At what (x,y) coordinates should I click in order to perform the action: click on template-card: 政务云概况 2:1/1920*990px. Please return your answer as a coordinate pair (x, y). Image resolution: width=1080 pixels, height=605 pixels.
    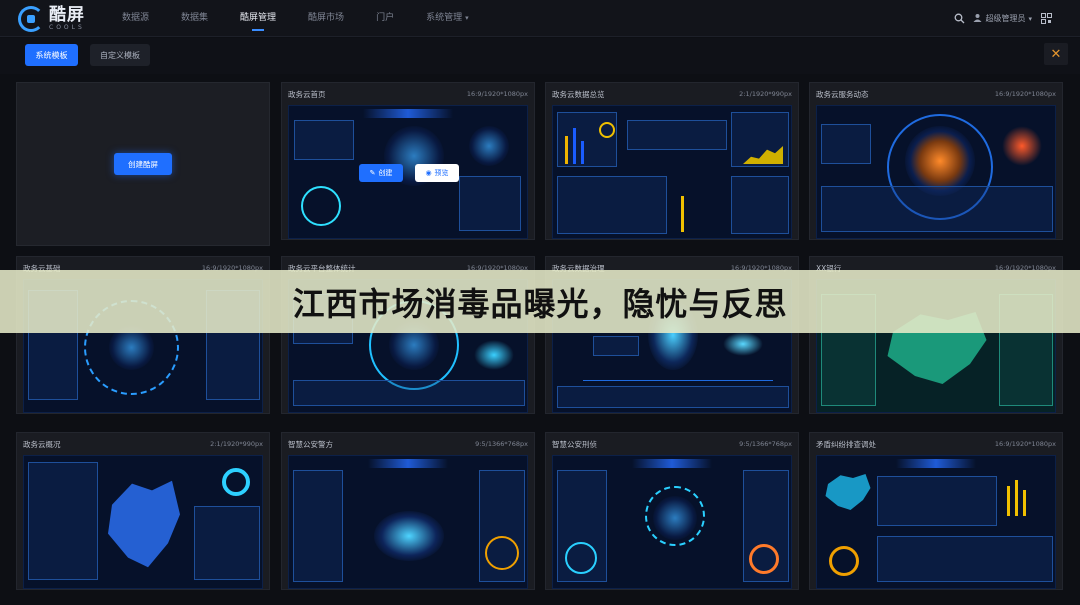
    Looking at the image, I should click on (143, 511).